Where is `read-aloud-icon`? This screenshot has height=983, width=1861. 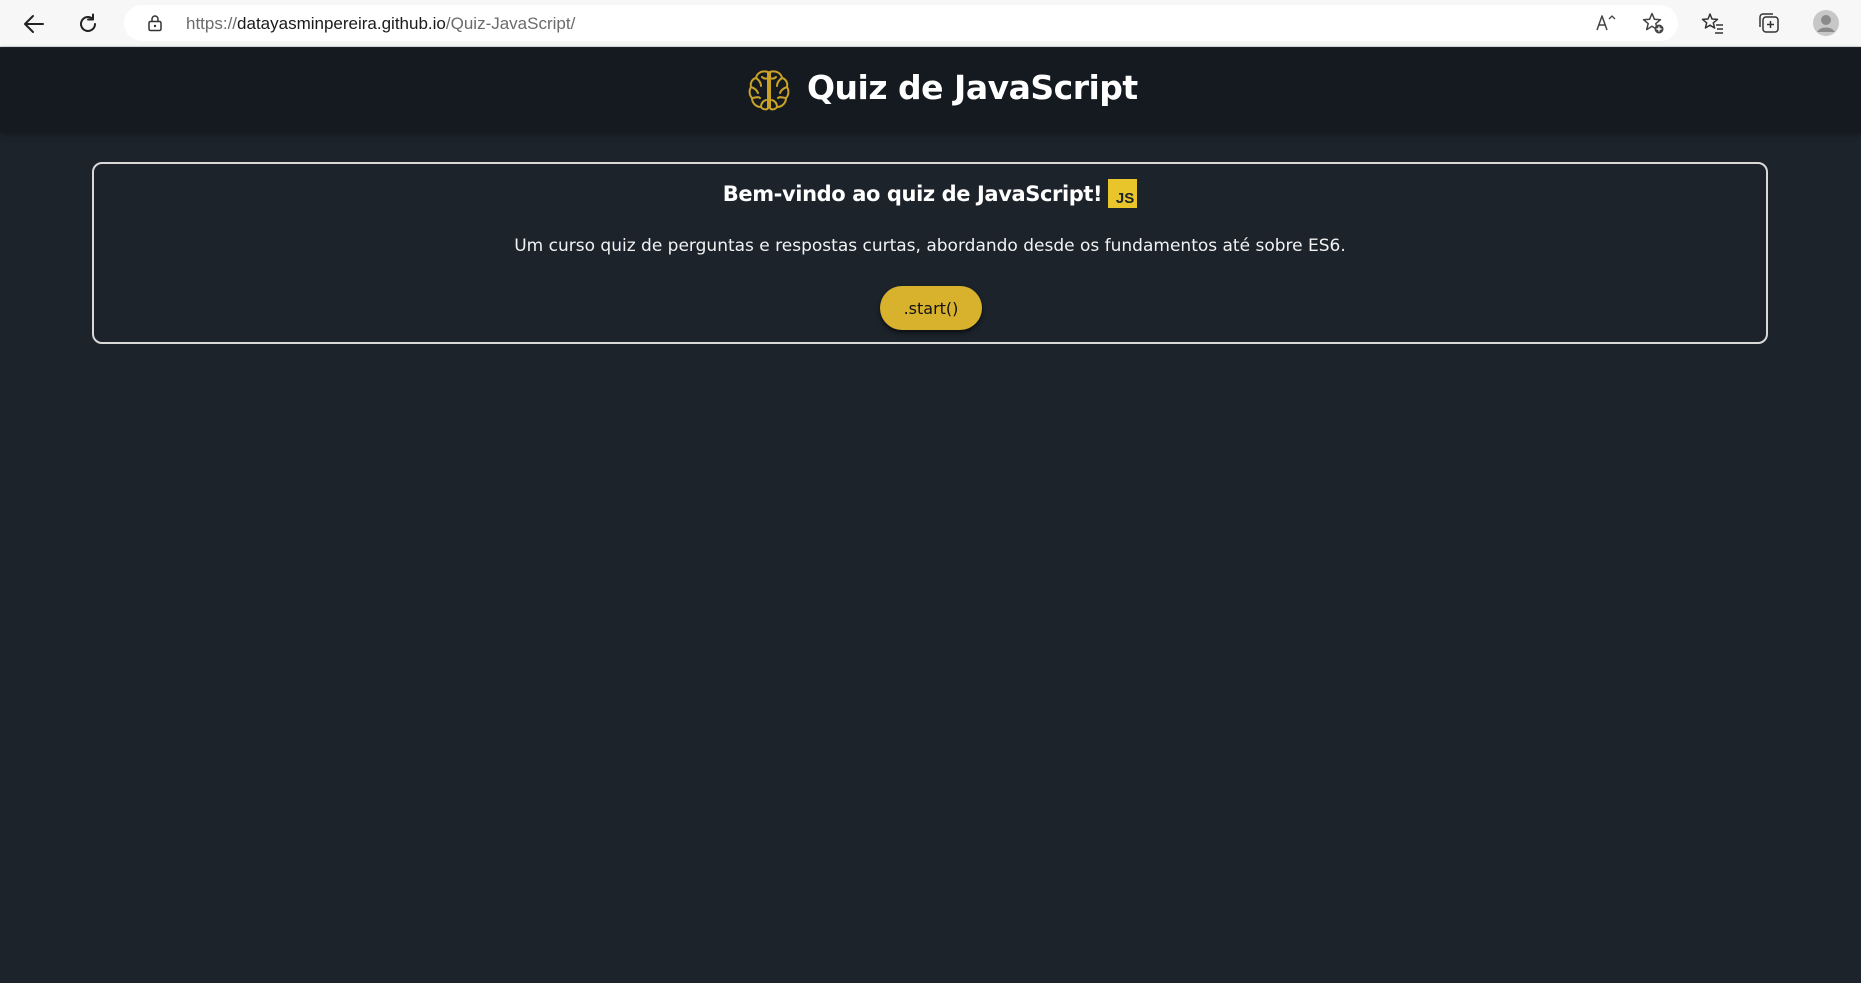 read-aloud-icon is located at coordinates (1606, 23).